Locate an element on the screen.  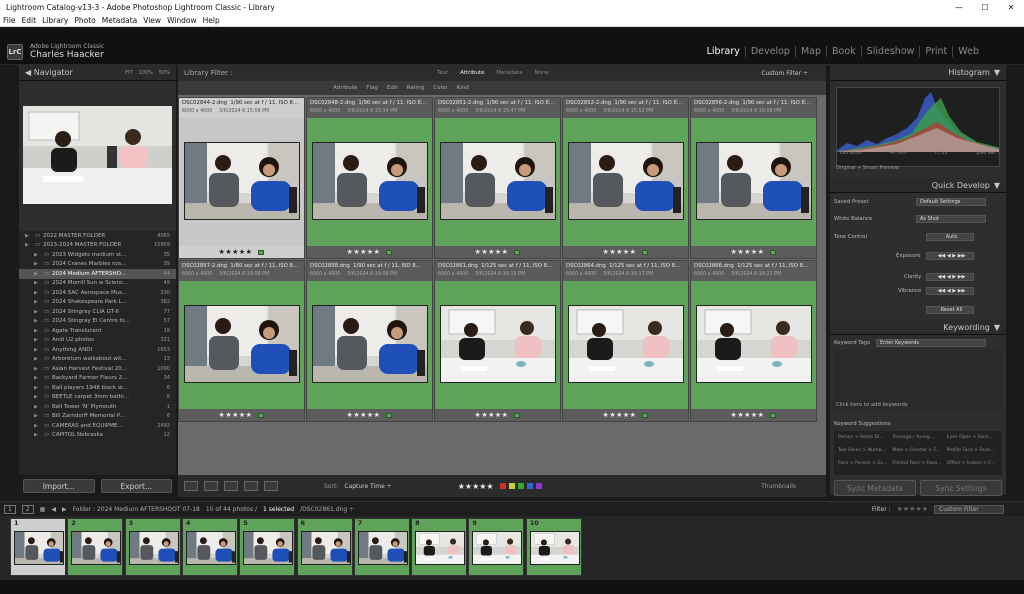
attr-rating: Rating is located at coordinates (416, 88).